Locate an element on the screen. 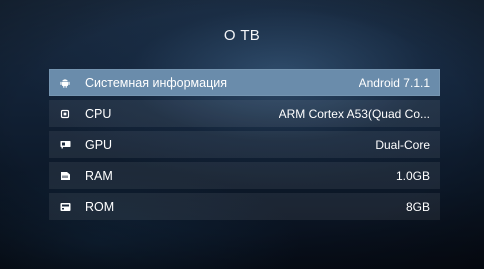  list-item-rom: ROM 8GB is located at coordinates (244, 206).